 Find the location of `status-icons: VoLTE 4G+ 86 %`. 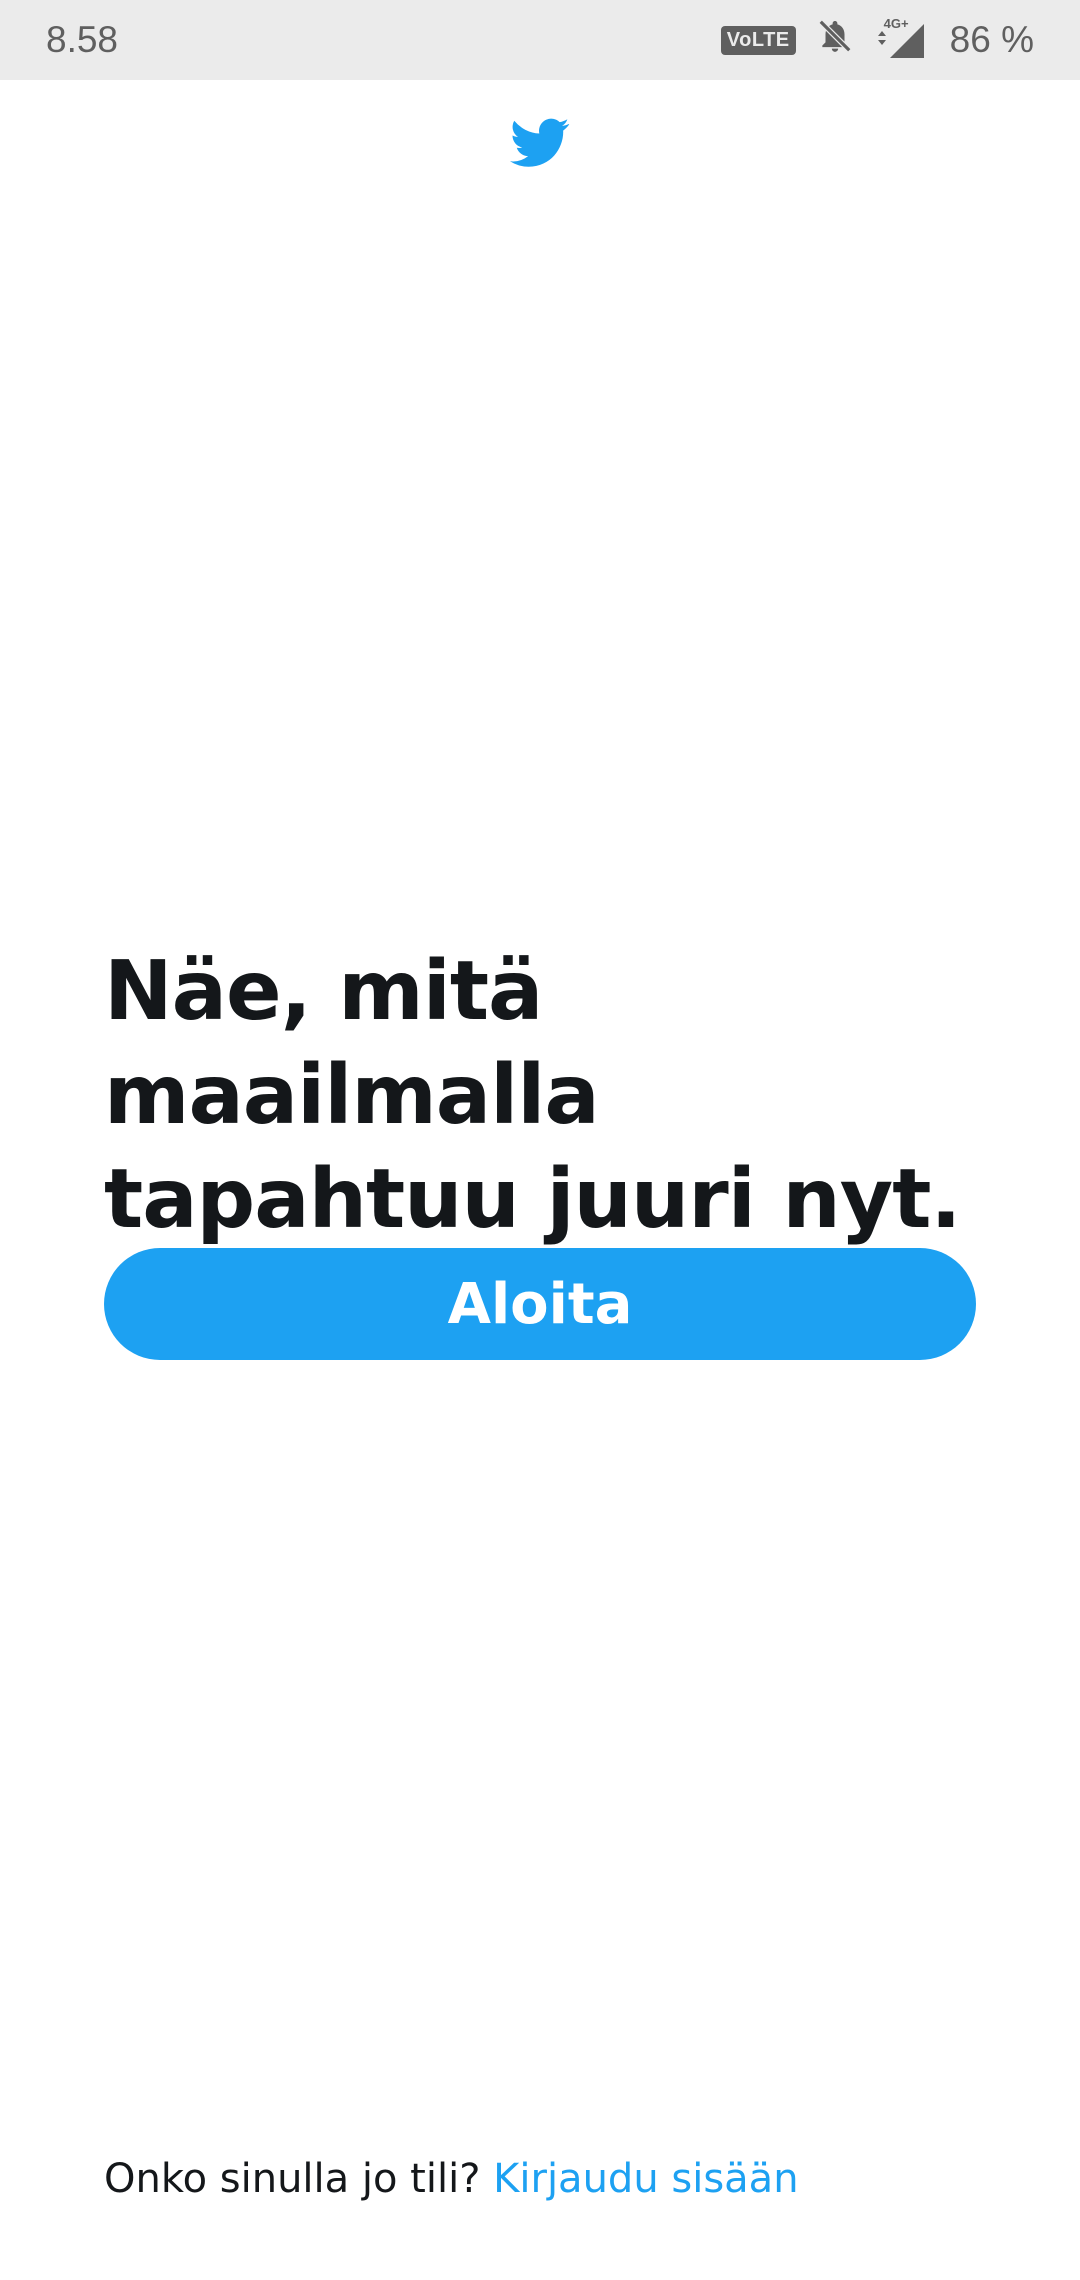

status-icons: VoLTE 4G+ 86 % is located at coordinates (877, 40).